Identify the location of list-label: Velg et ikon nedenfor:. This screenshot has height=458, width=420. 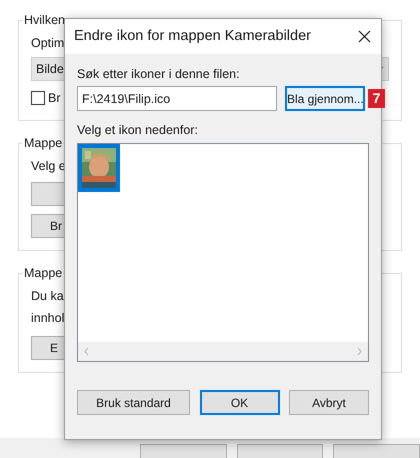
(138, 130).